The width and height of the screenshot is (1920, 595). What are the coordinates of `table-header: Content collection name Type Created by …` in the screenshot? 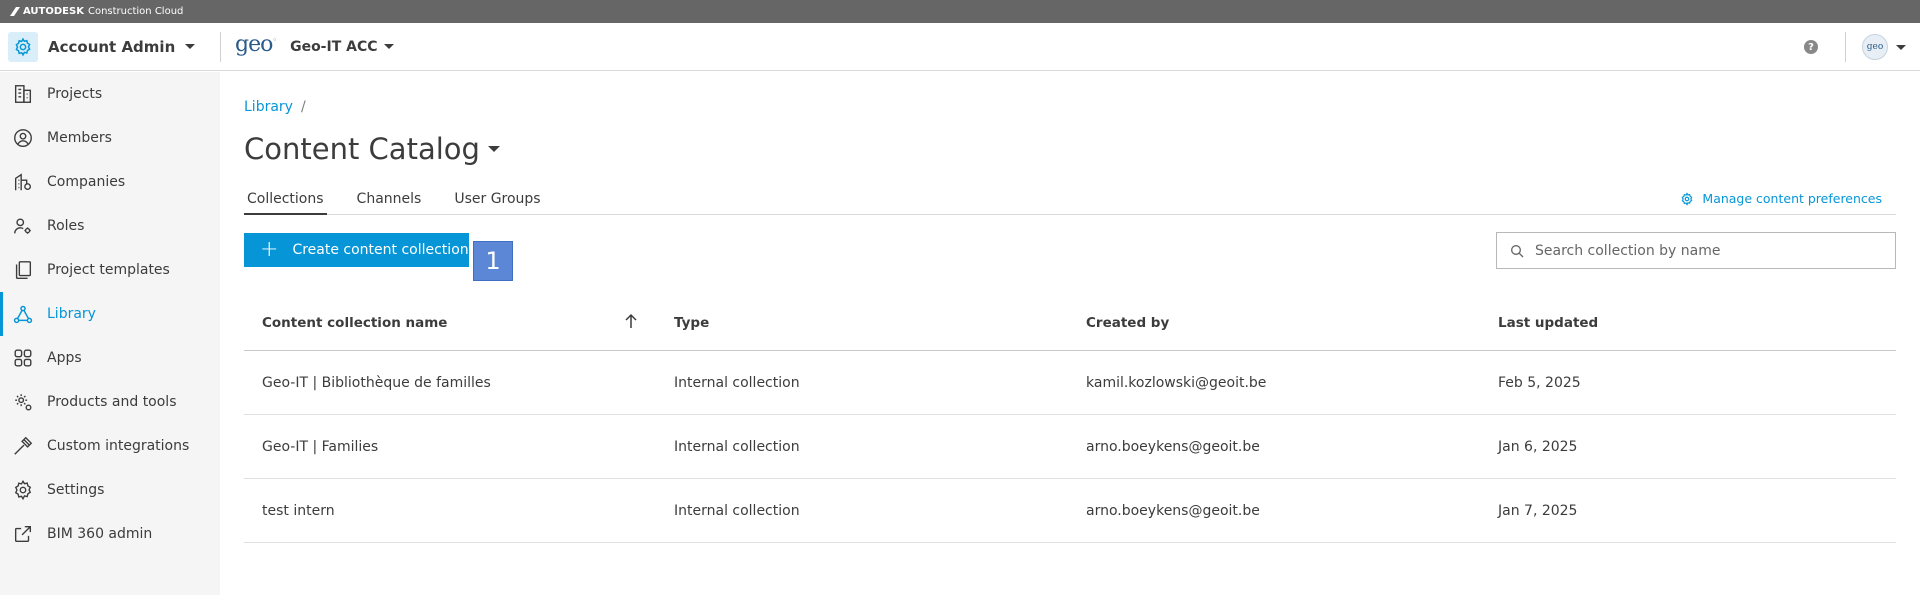 It's located at (1070, 323).